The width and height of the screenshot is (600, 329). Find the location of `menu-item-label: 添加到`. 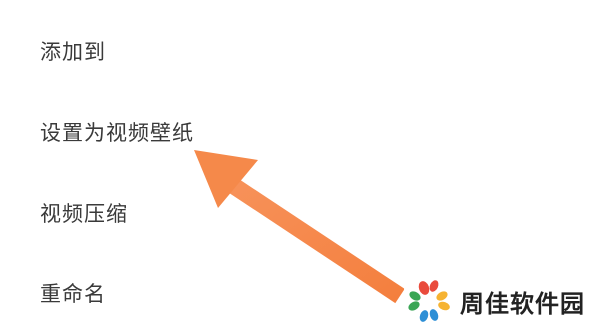

menu-item-label: 添加到 is located at coordinates (73, 52).